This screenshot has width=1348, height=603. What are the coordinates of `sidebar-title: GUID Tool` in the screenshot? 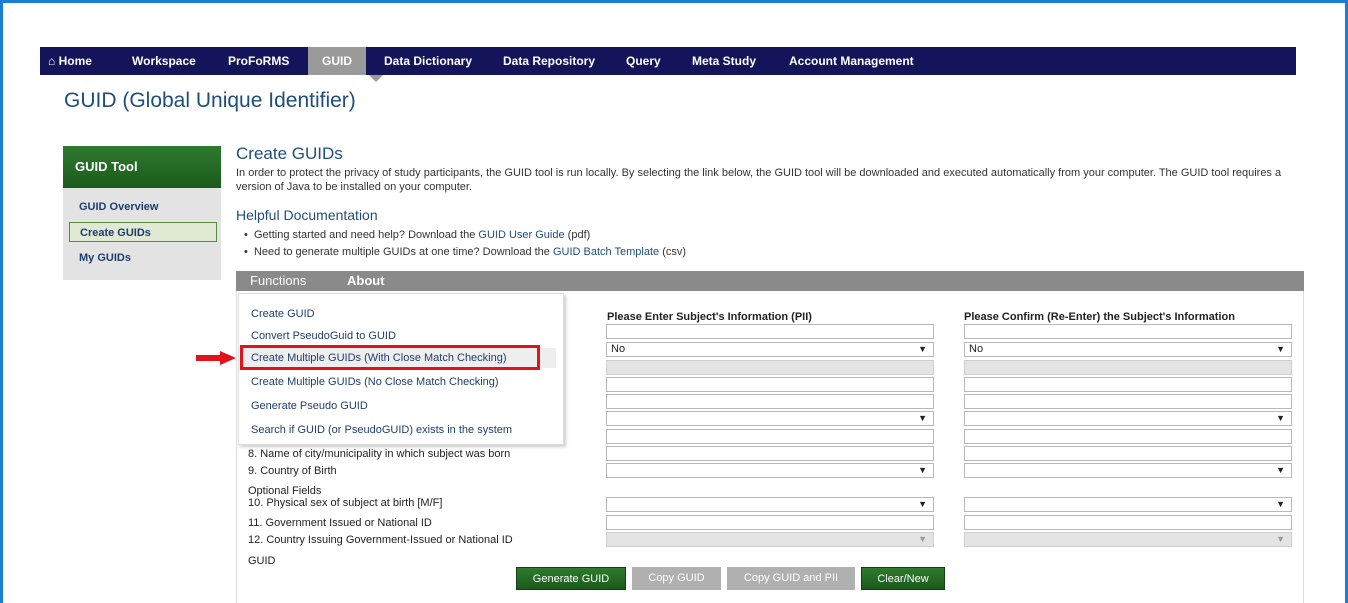 It's located at (142, 167).